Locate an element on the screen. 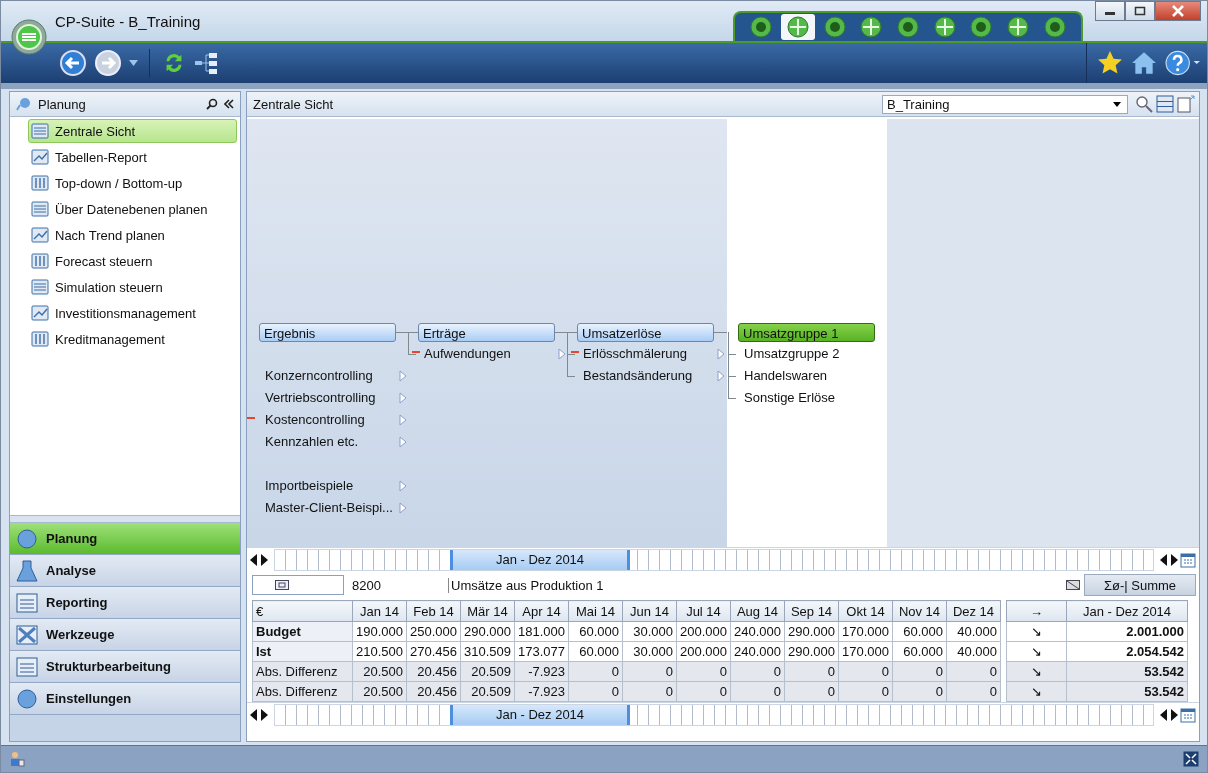  help-icon is located at coordinates (1183, 63).